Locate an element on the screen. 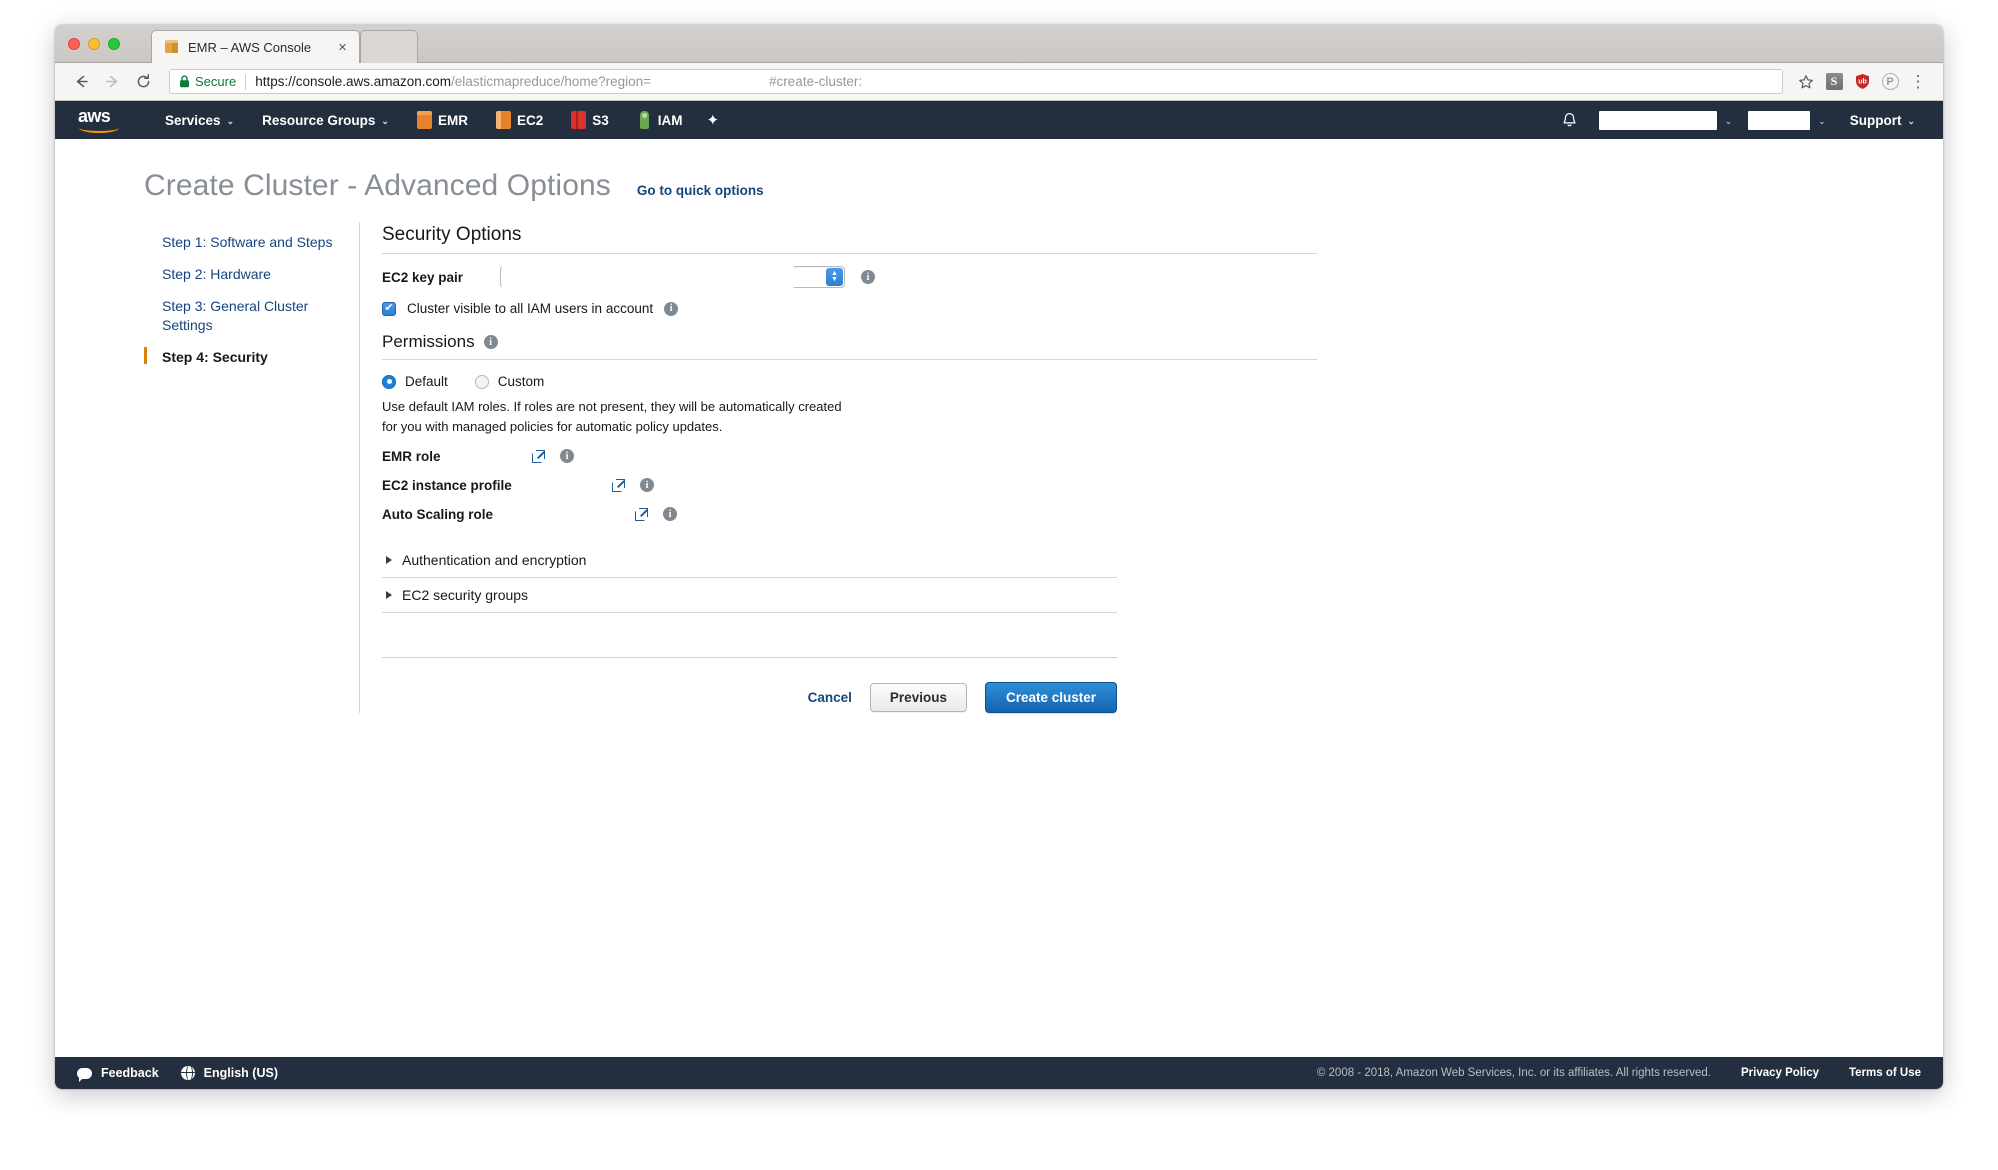 The height and width of the screenshot is (1170, 1998). permissions-radio-custom is located at coordinates (481, 381).